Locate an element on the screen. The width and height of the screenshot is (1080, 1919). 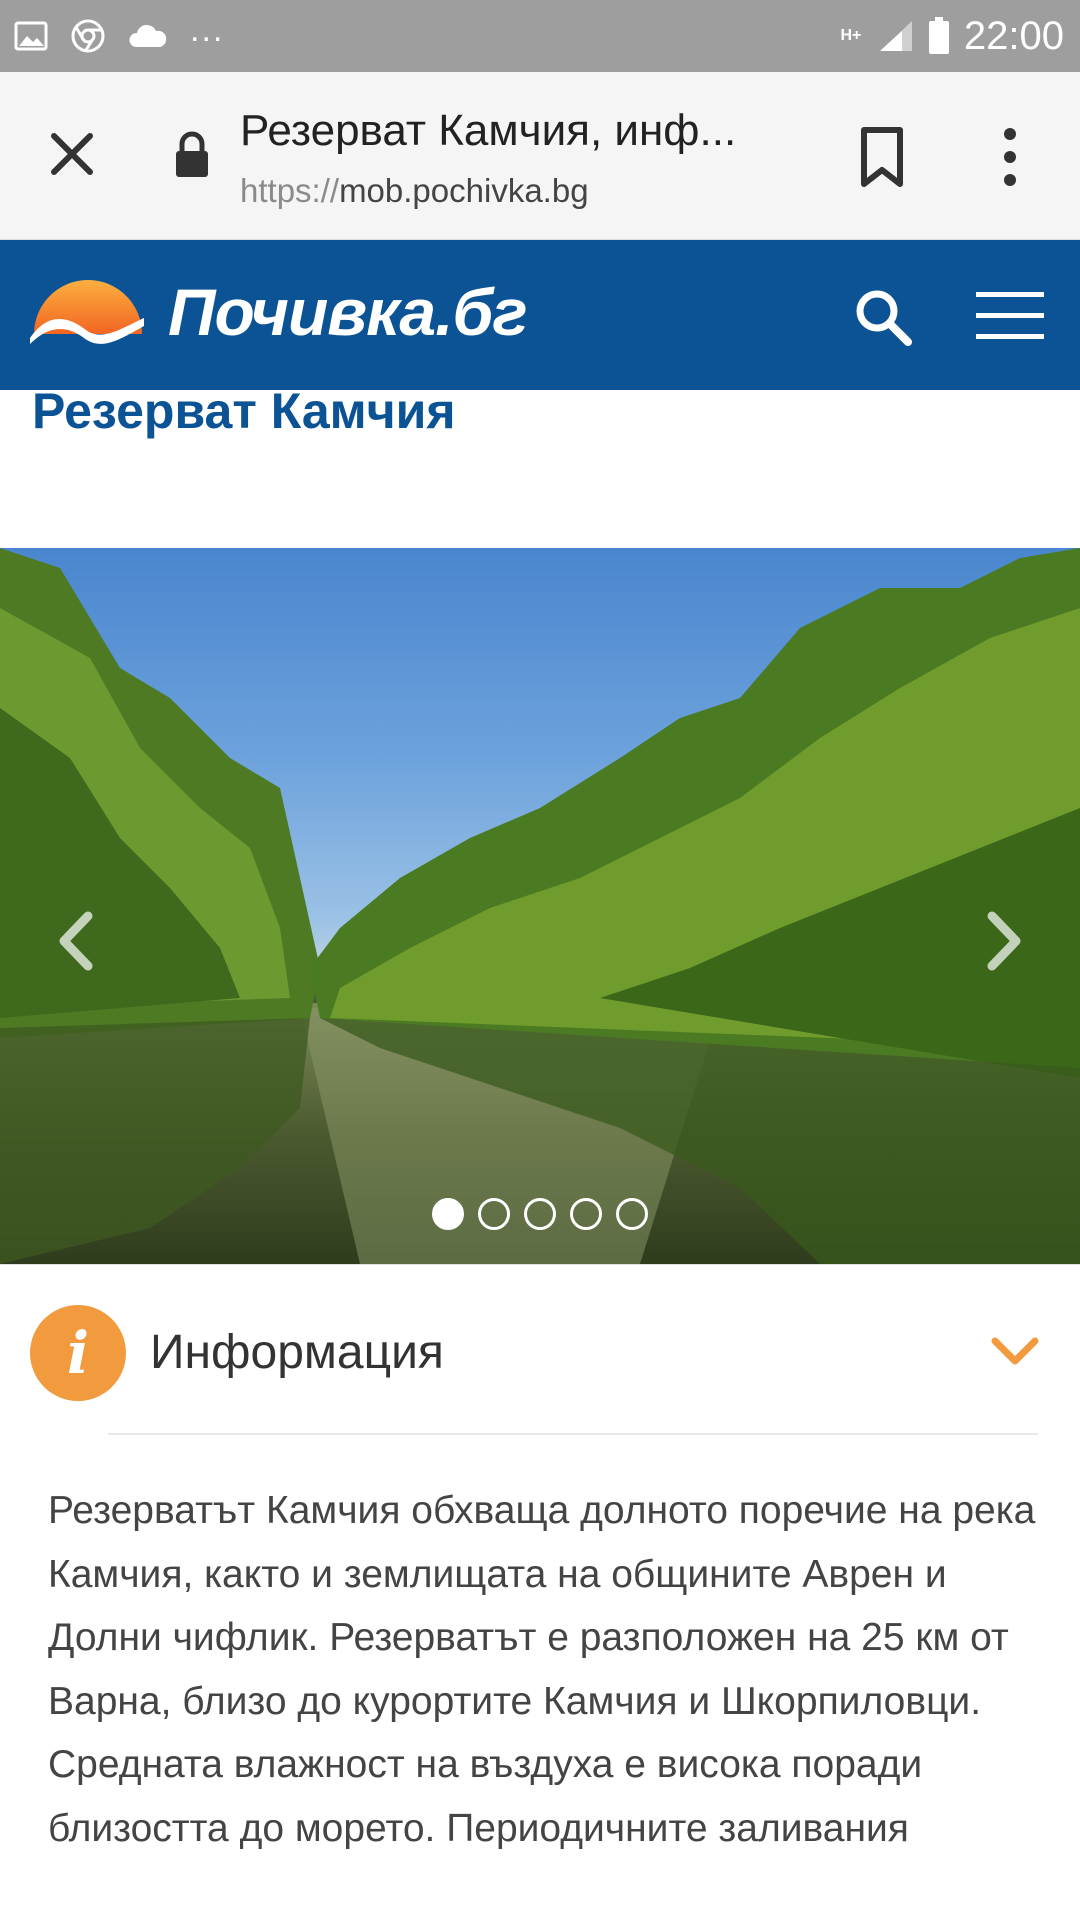
more-vert-icon is located at coordinates (1010, 157).